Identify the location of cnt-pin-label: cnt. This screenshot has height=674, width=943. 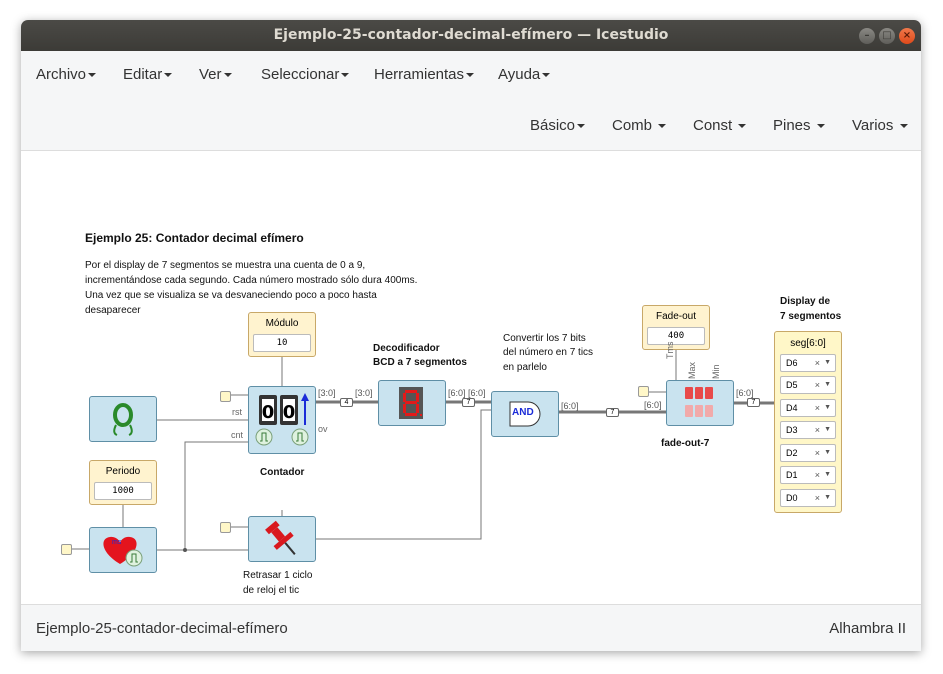
(237, 435).